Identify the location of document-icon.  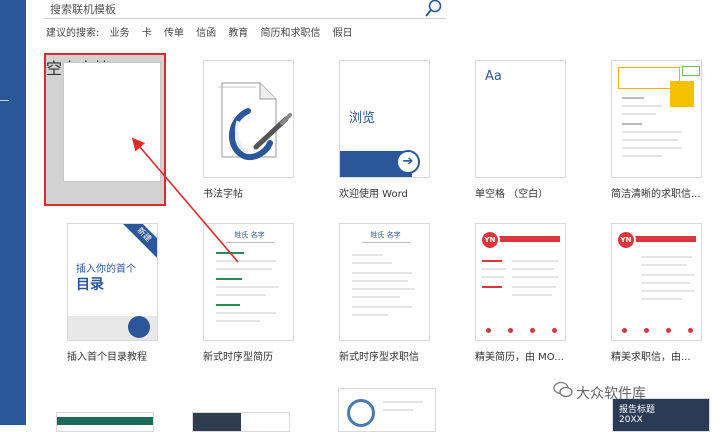
(139, 327).